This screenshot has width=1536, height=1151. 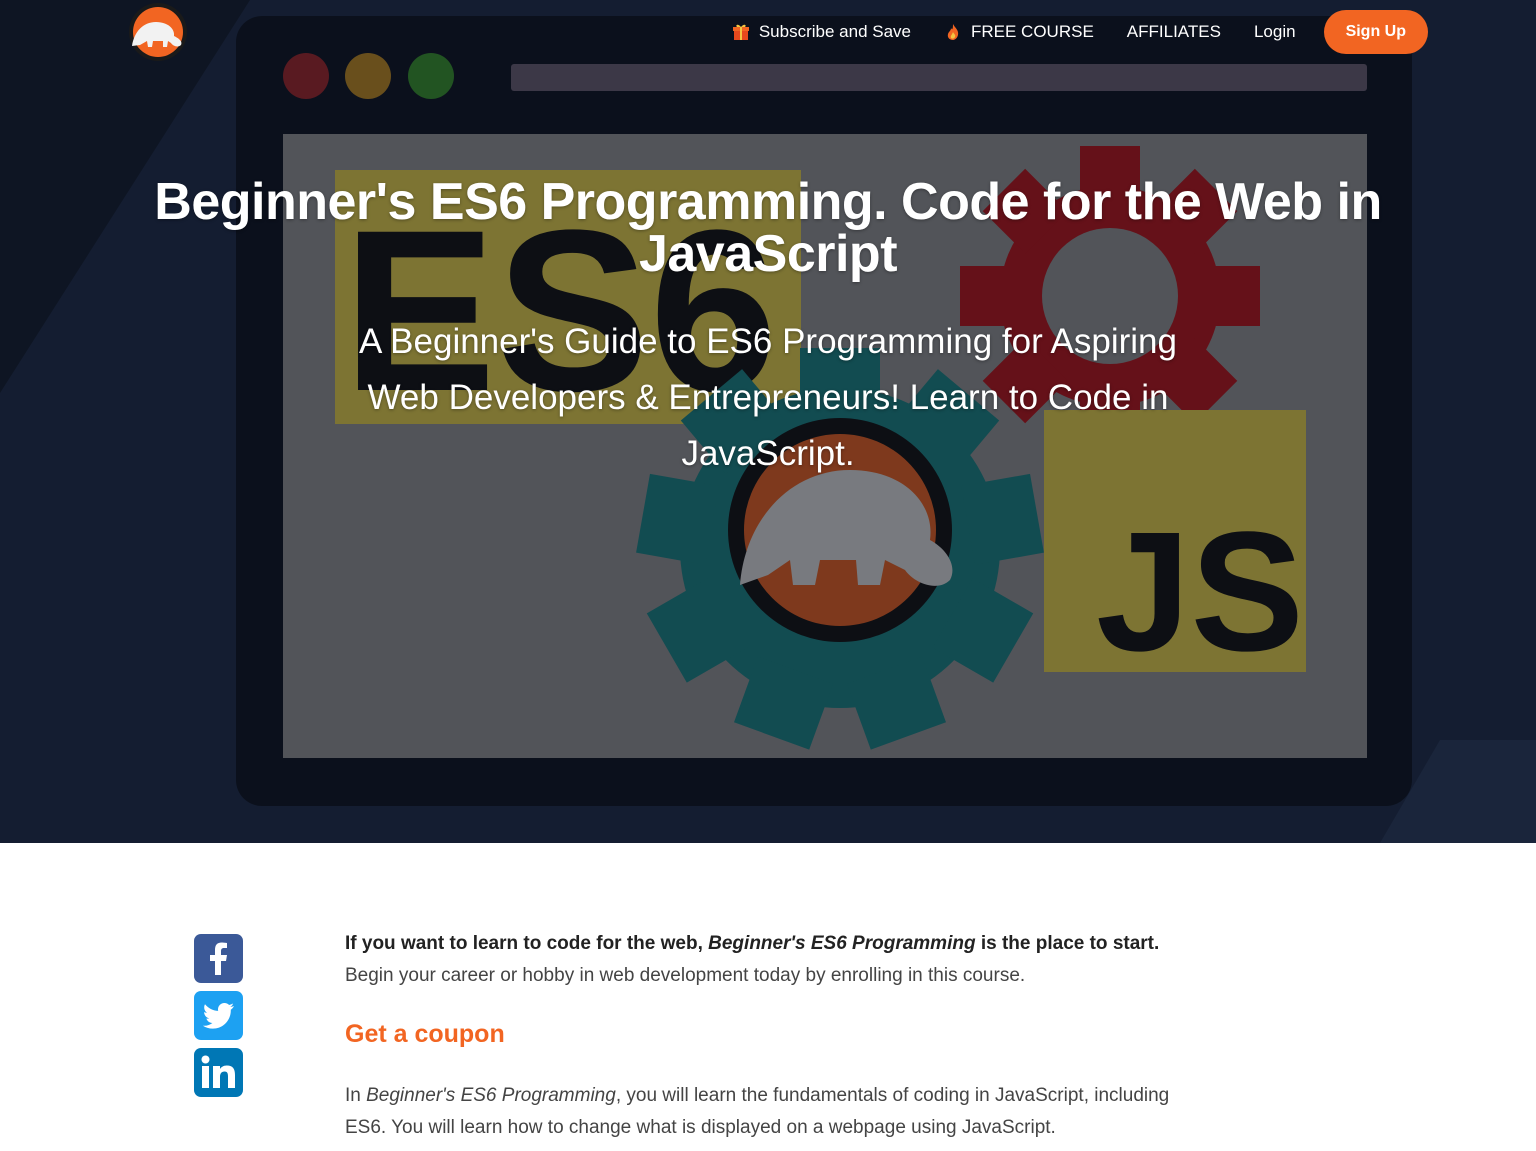 I want to click on fire-icon, so click(x=953, y=32).